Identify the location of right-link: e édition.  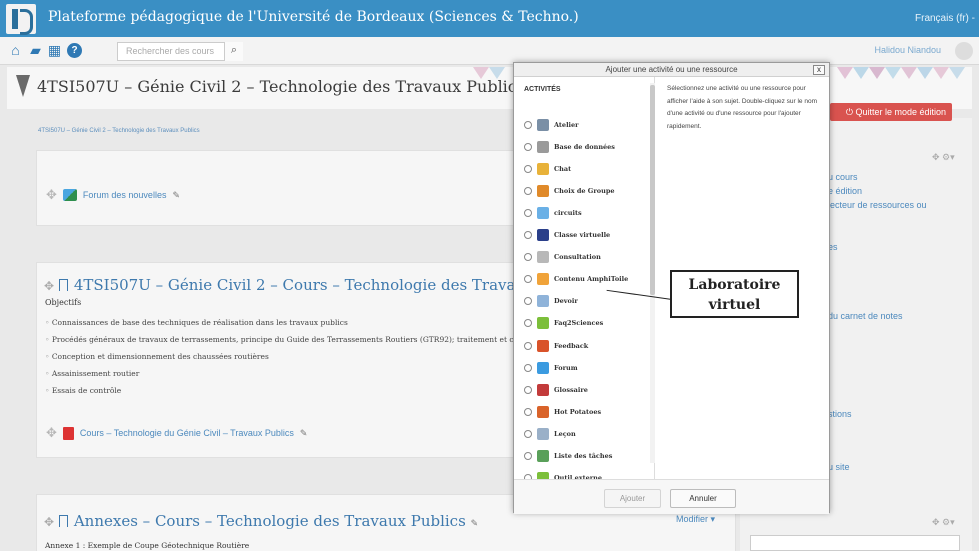
(845, 191).